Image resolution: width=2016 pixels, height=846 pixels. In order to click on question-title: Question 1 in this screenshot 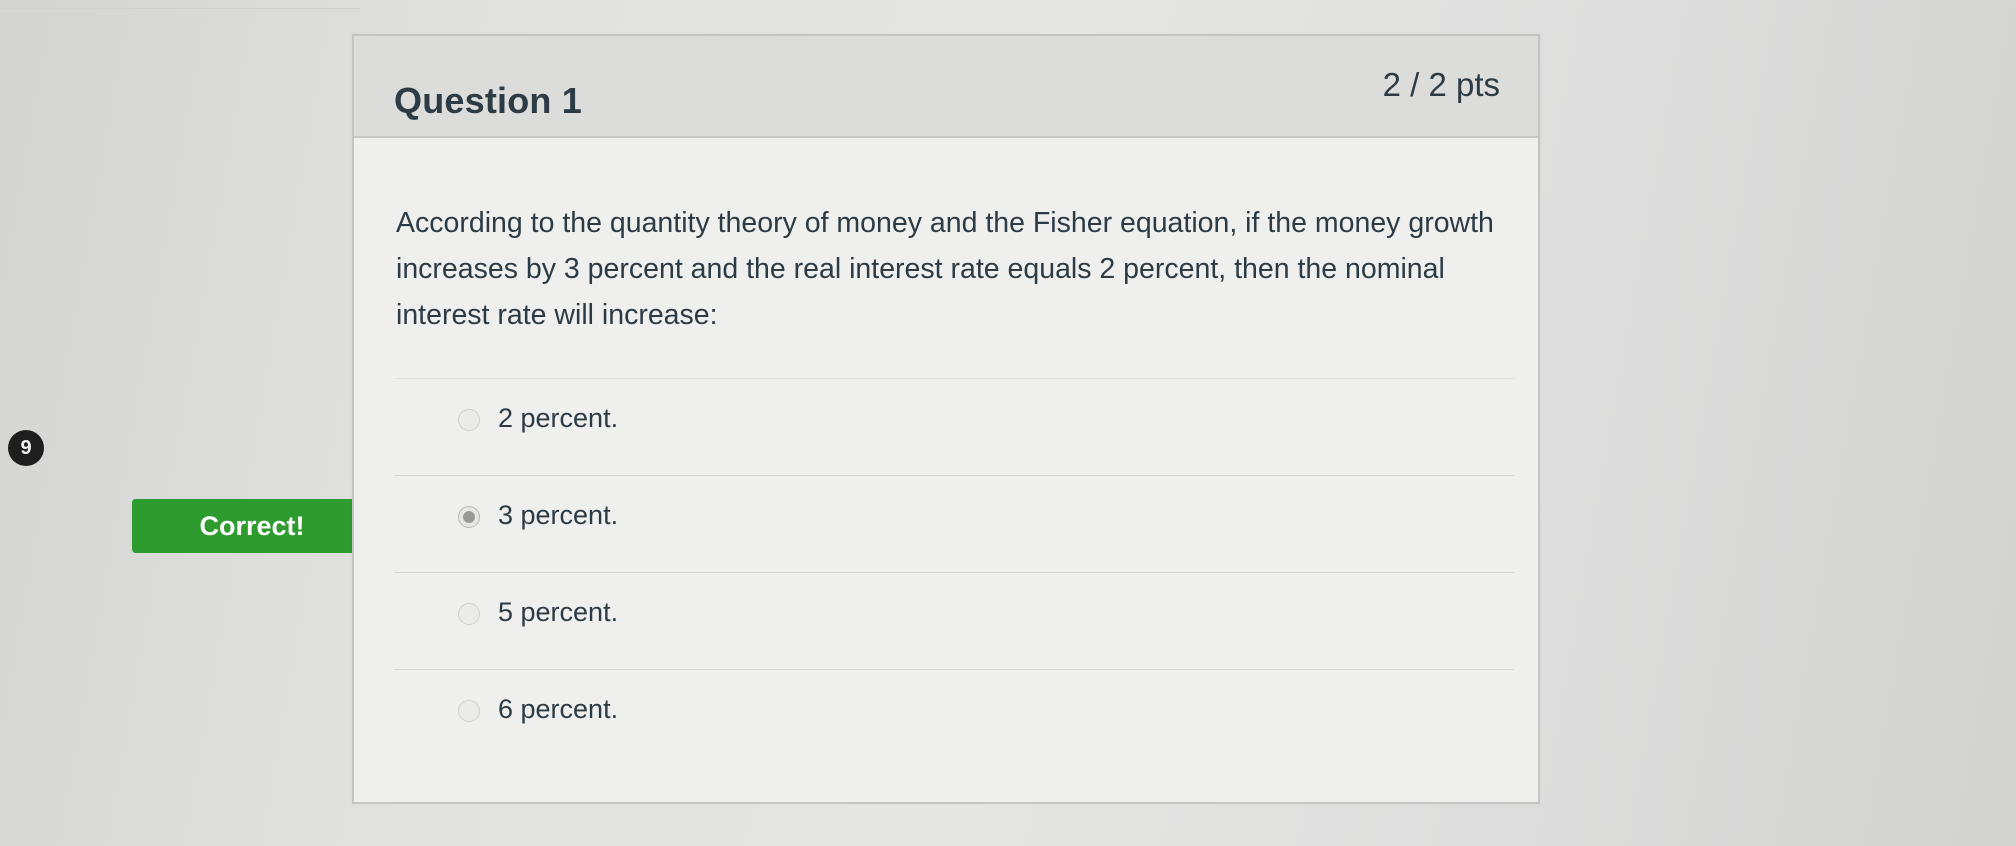, I will do `click(488, 100)`.